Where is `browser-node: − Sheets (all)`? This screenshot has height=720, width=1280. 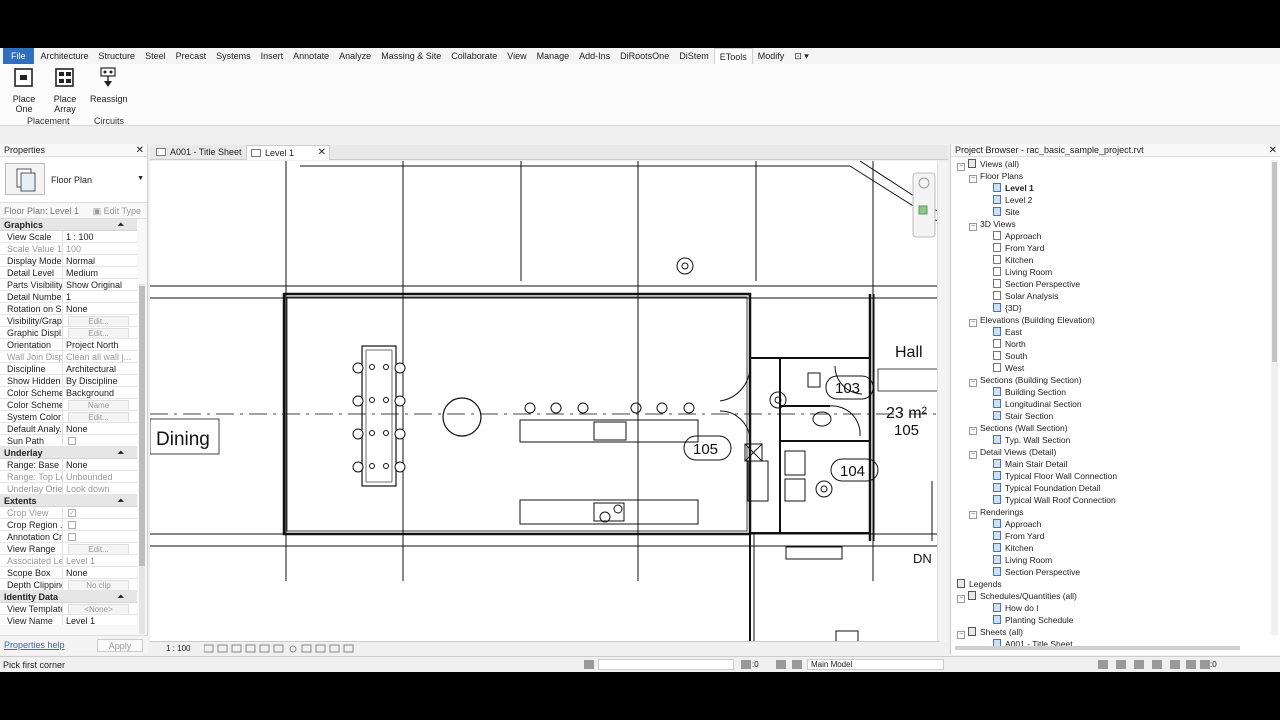
browser-node: − Sheets (all) is located at coordinates (990, 632).